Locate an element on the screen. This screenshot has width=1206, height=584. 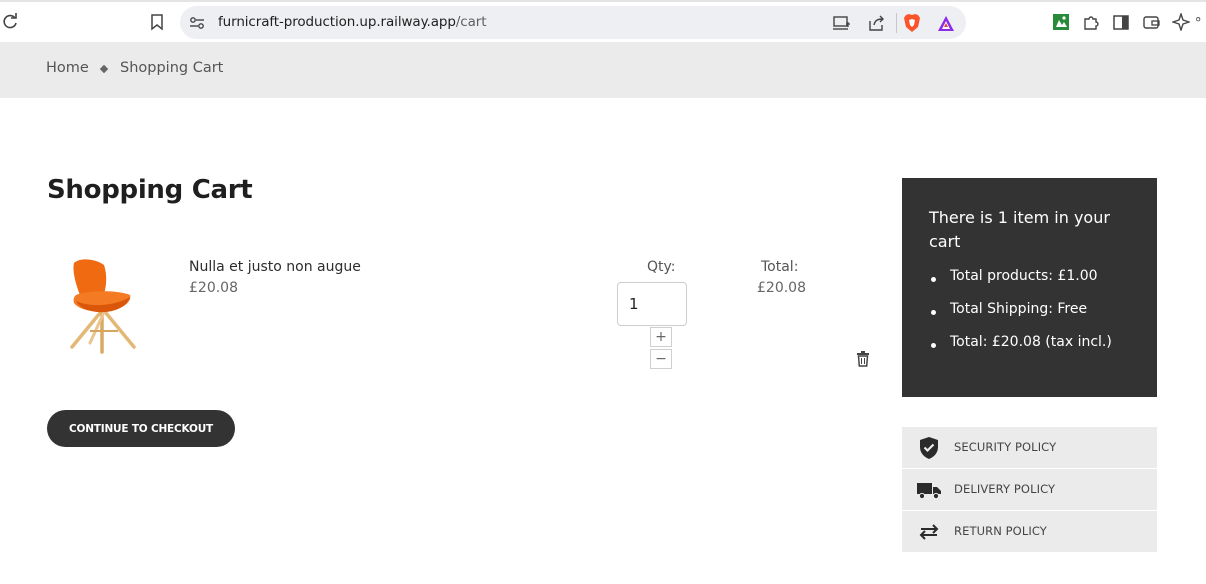
product-name-link: Nulla et justo non augue is located at coordinates (275, 267).